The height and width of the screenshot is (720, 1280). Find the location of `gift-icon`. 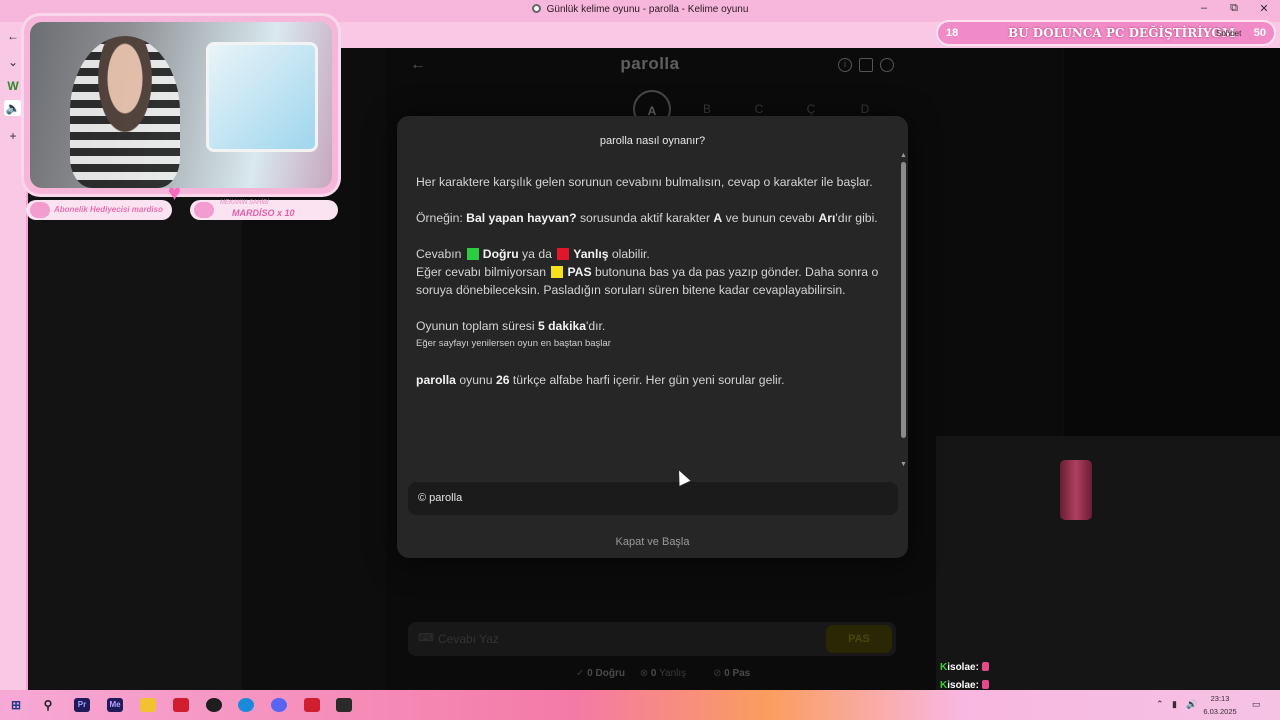

gift-icon is located at coordinates (40, 210).